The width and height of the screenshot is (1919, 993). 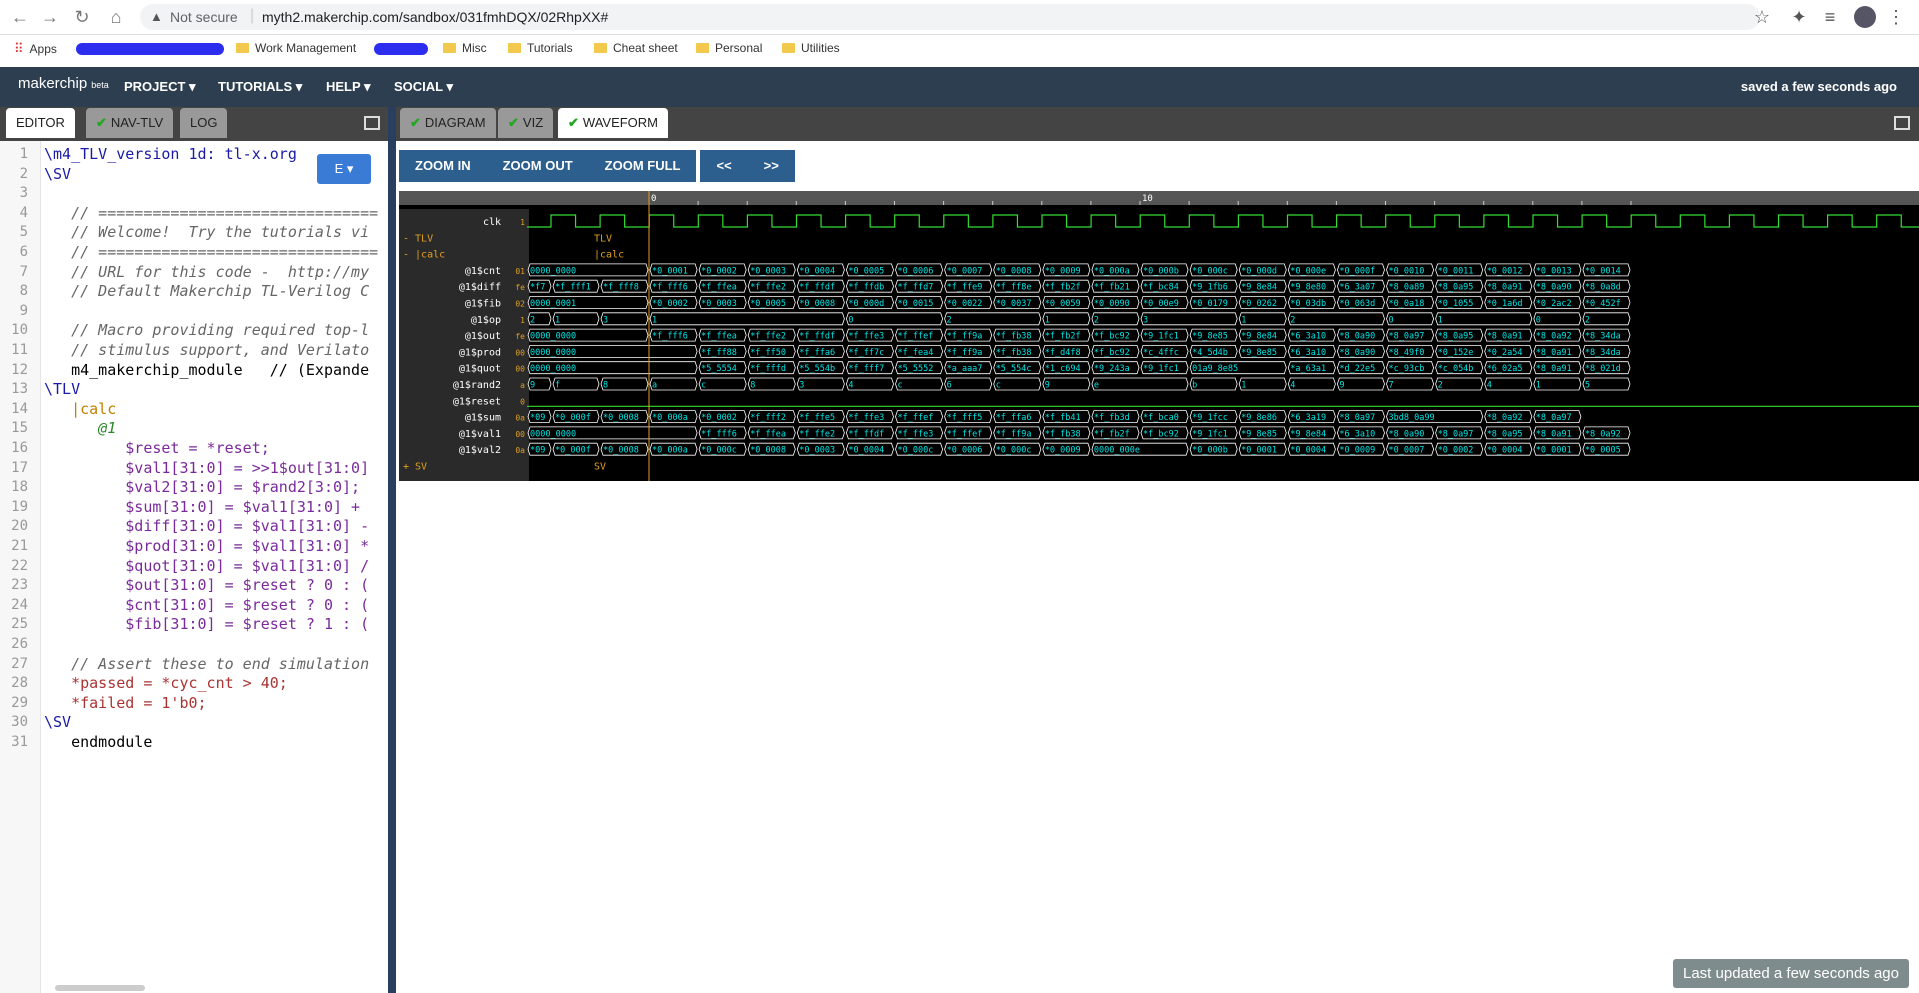 I want to click on zoom-in-button: ZOOM IN, so click(x=443, y=166).